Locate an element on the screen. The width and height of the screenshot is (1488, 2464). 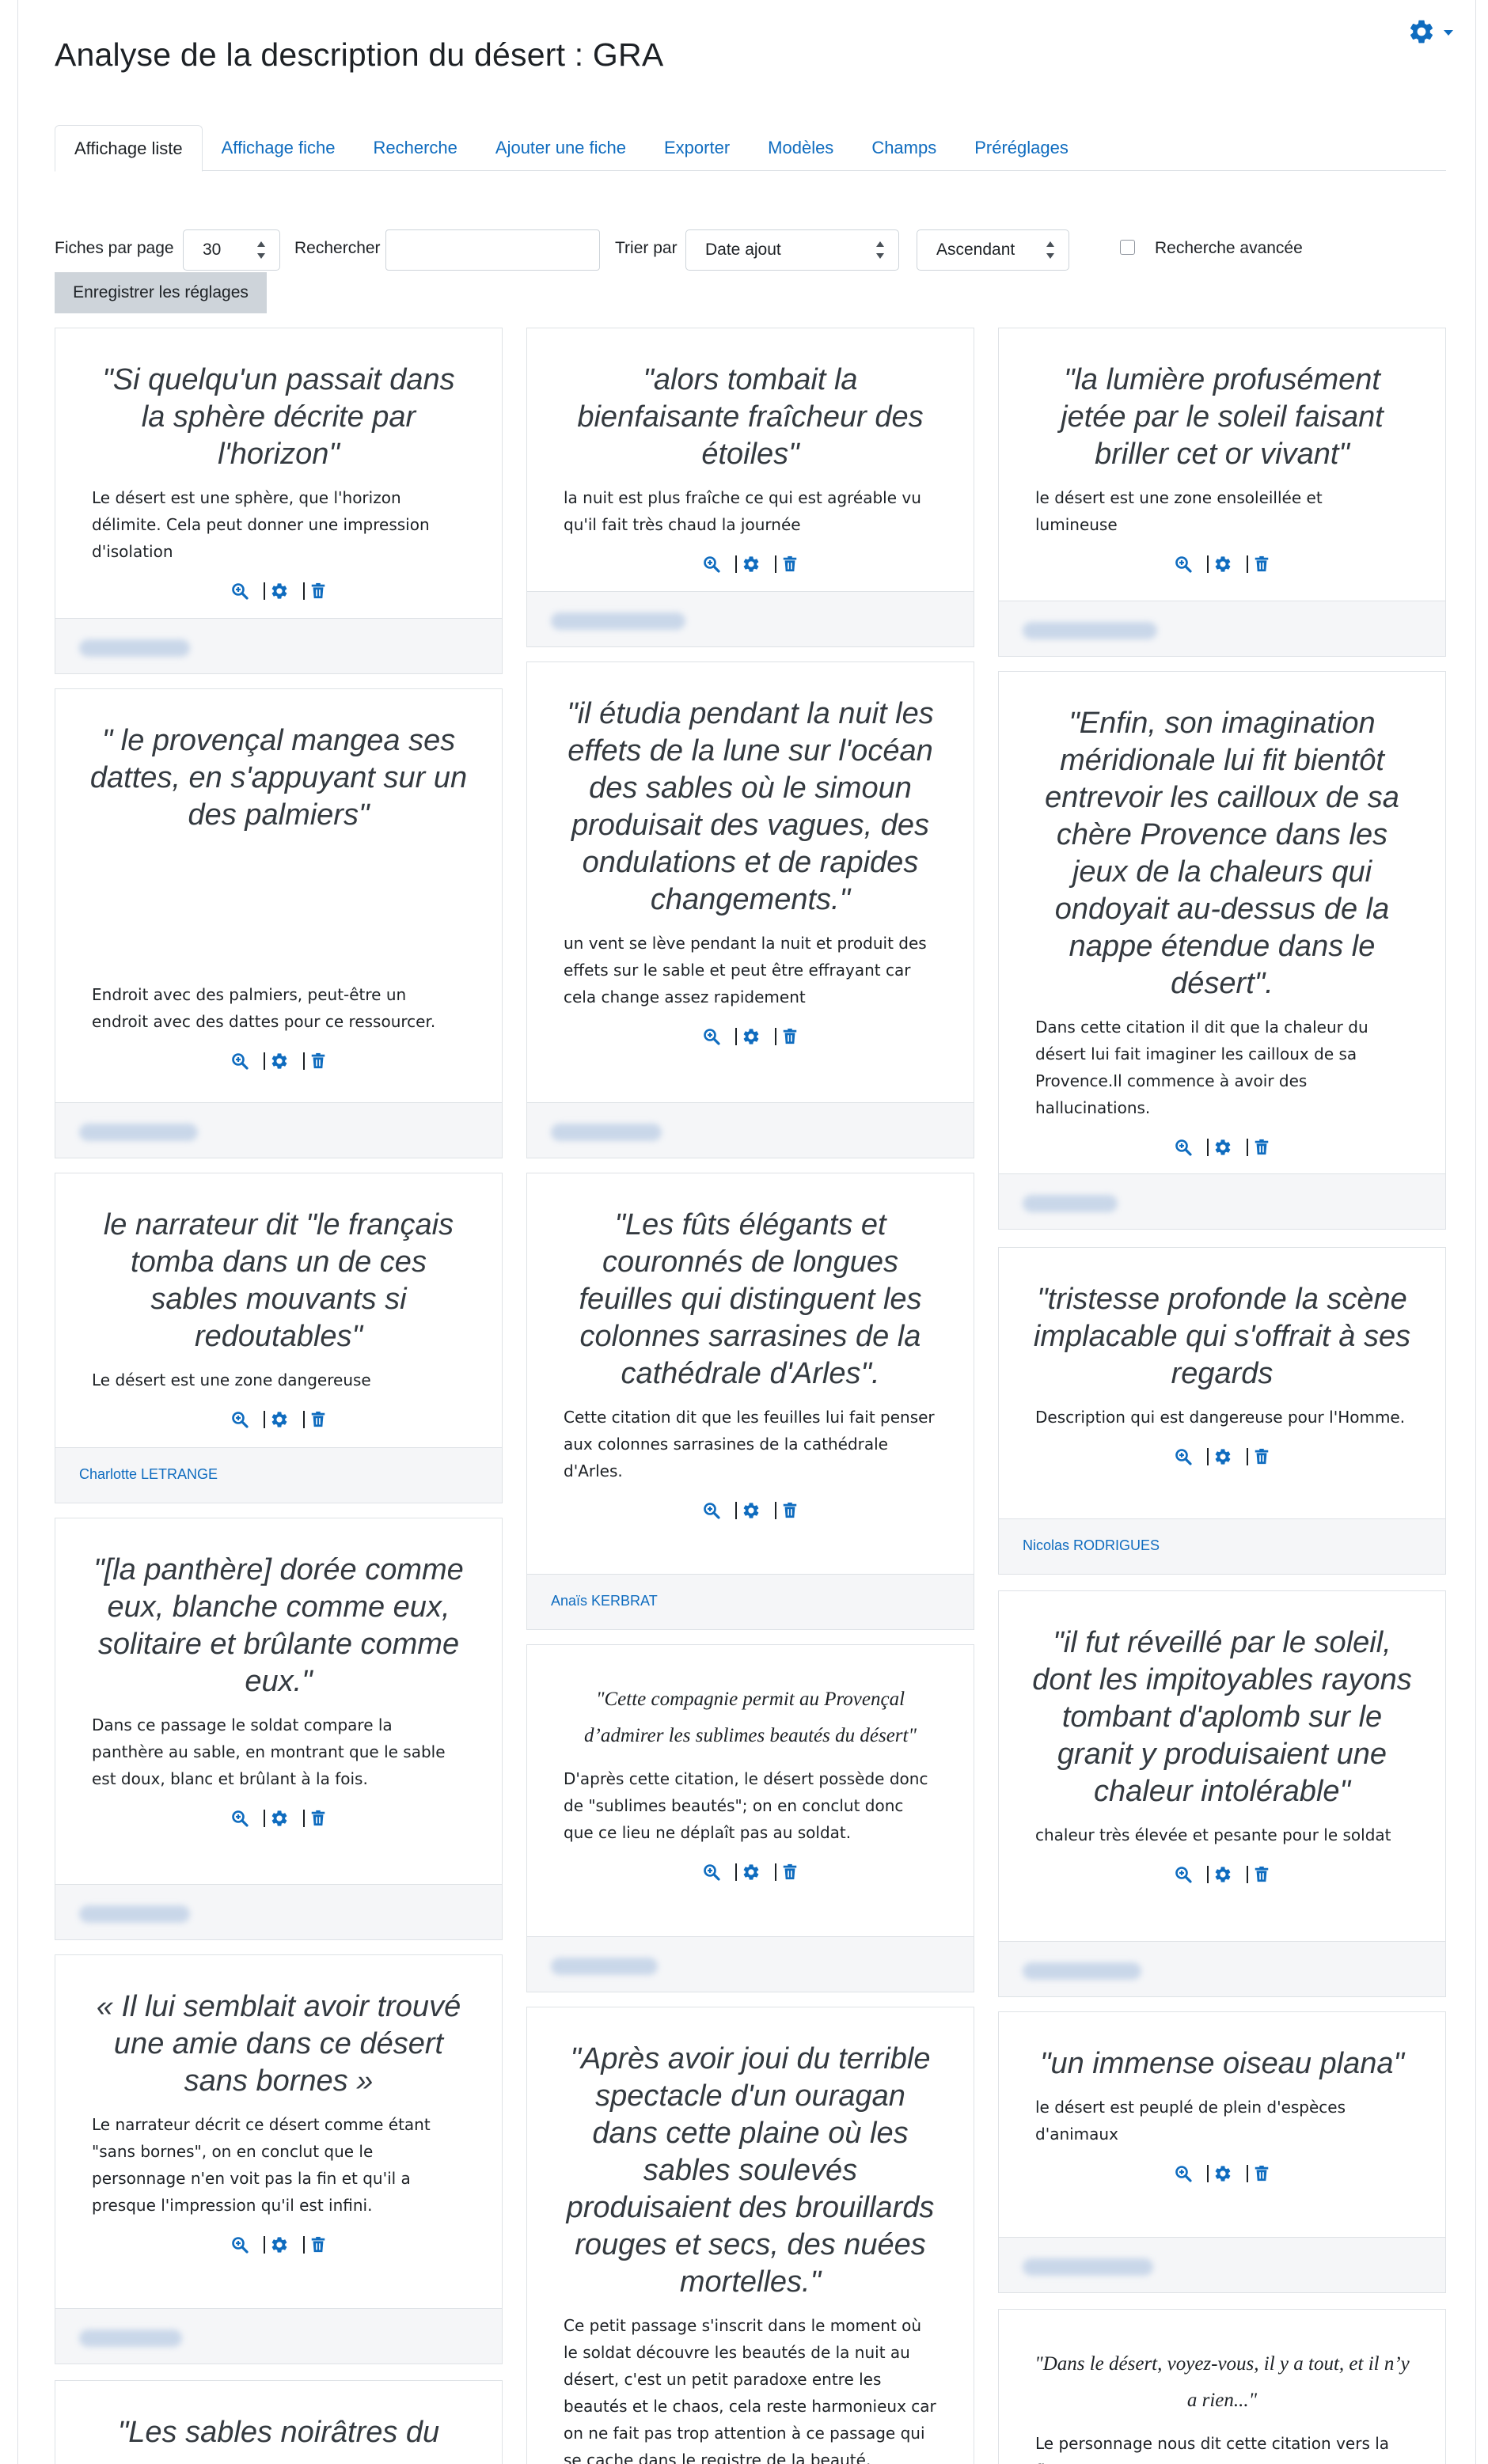
chevron-down-icon is located at coordinates (1448, 33).